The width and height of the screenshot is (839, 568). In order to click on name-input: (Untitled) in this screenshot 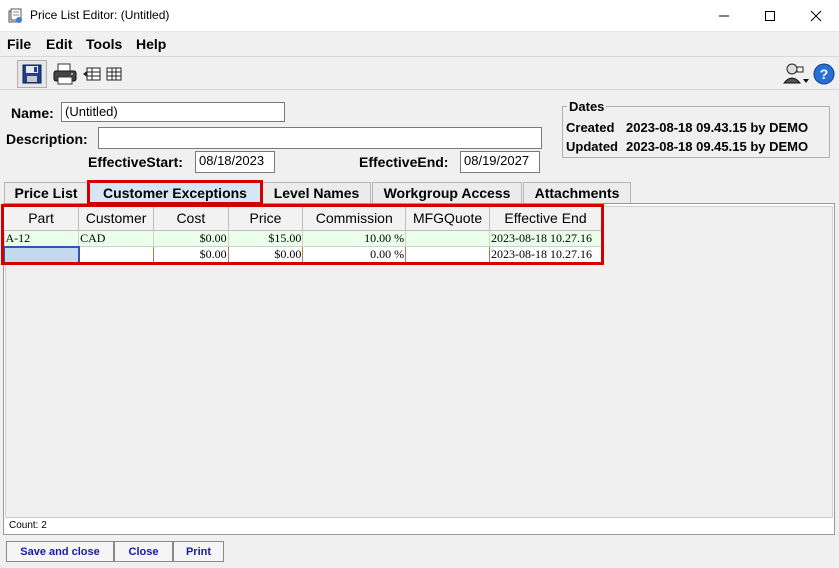, I will do `click(173, 112)`.